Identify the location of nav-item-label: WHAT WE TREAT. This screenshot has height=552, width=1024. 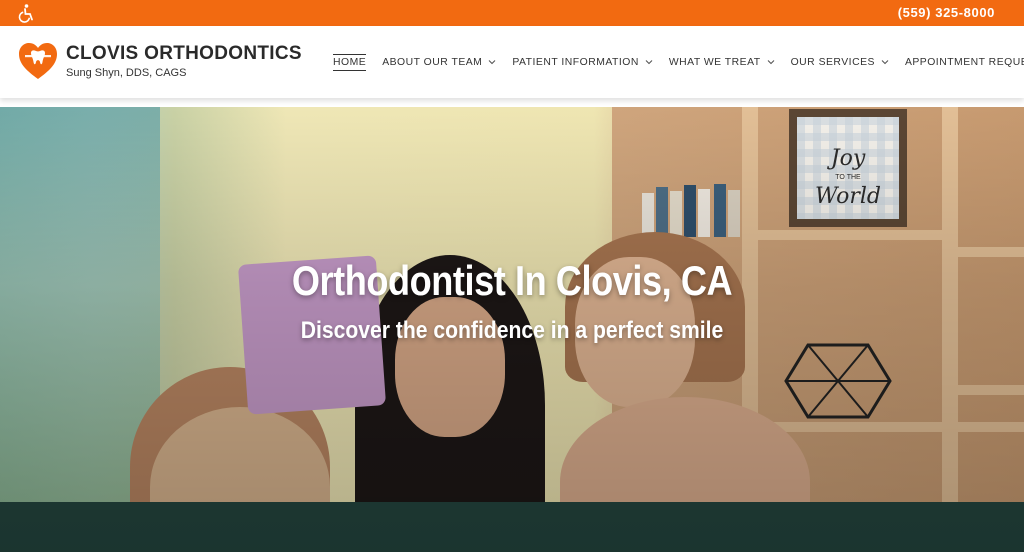
(714, 62).